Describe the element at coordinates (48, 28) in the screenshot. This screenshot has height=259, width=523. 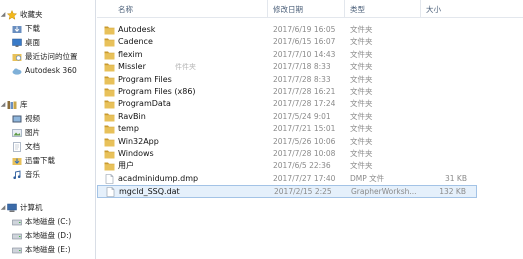
I see `nav-item-downloads: 下载` at that location.